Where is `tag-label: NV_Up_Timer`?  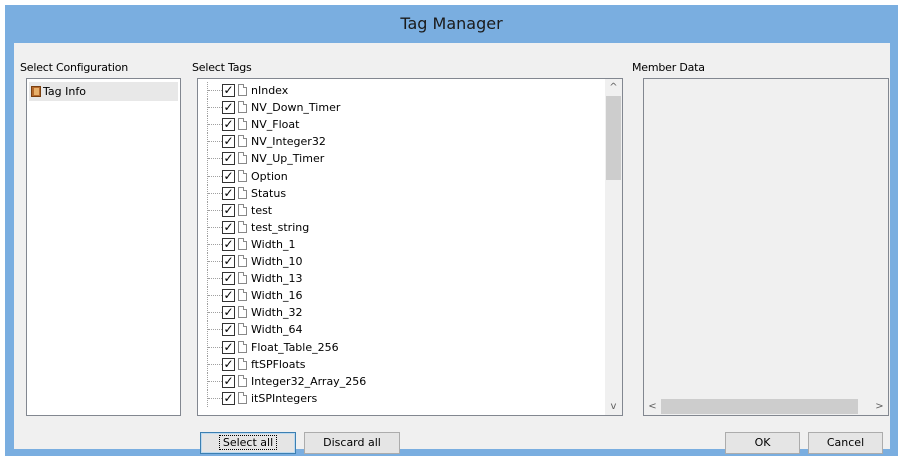
tag-label: NV_Up_Timer is located at coordinates (288, 159).